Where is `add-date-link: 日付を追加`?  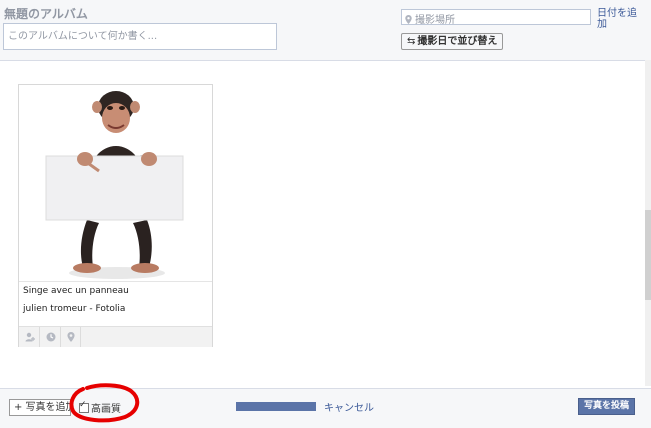
add-date-link: 日付を追加 is located at coordinates (619, 19).